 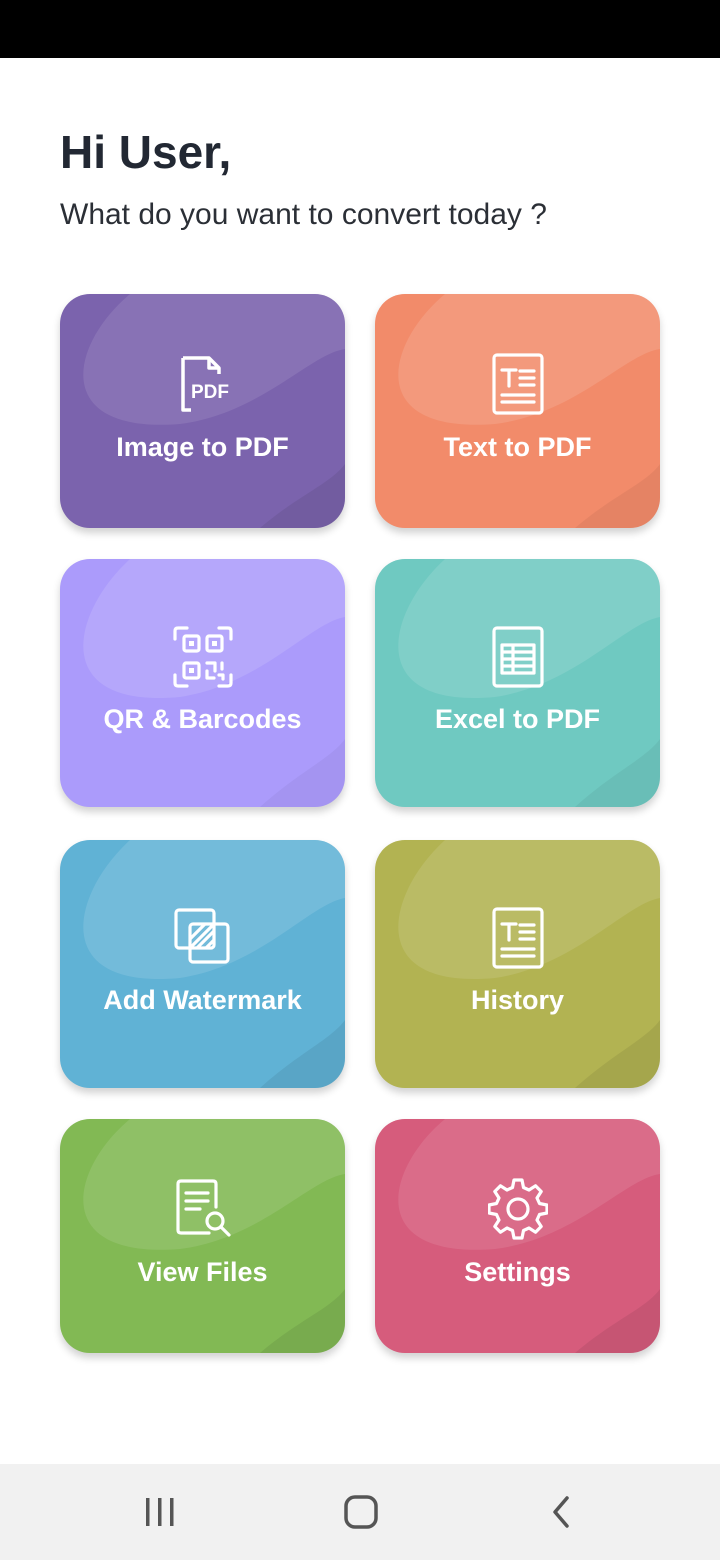 What do you see at coordinates (517, 1272) in the screenshot?
I see `tile-label: Settings` at bounding box center [517, 1272].